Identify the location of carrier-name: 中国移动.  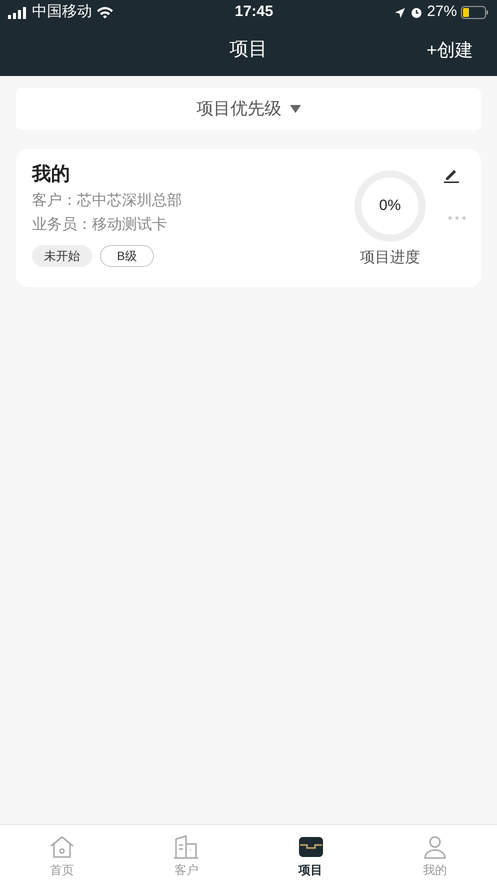
(62, 12).